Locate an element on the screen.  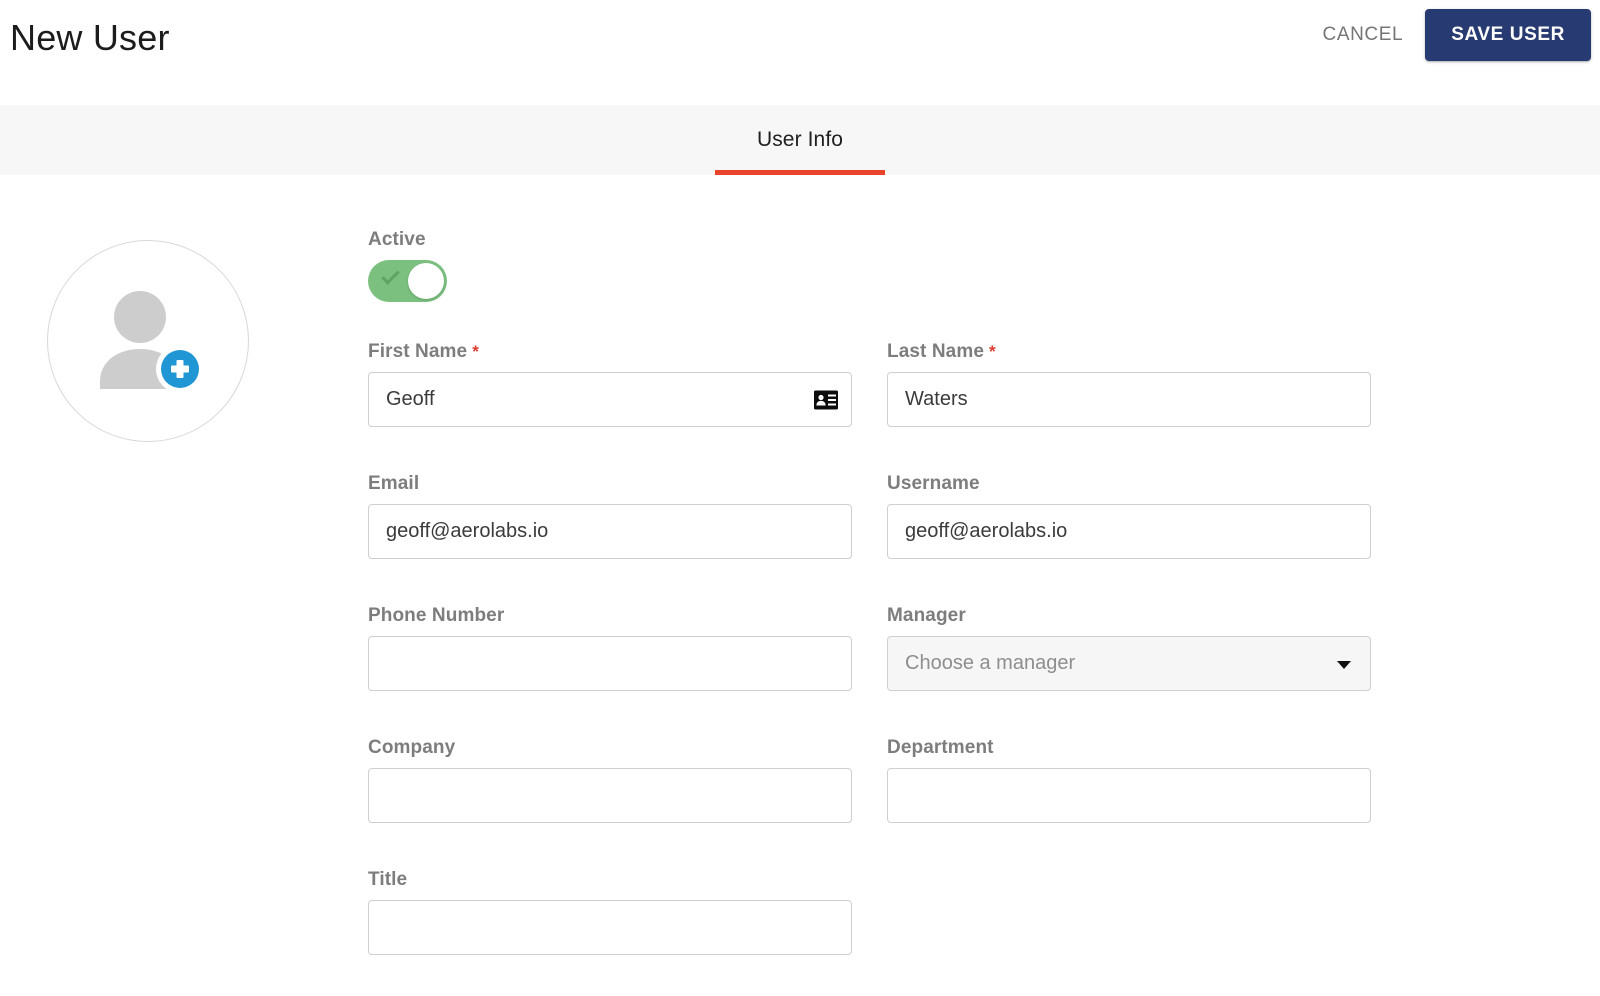
phone-number-input is located at coordinates (610, 663).